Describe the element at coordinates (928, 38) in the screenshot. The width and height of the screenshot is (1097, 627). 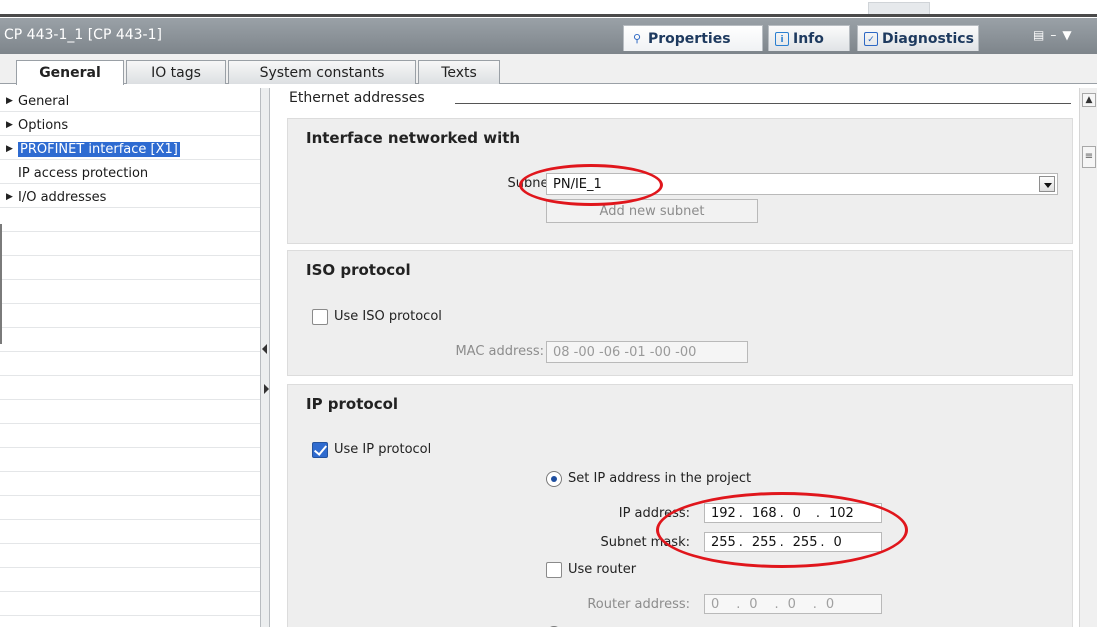
I see `tab-diagnostics-label: Diagnostics` at that location.